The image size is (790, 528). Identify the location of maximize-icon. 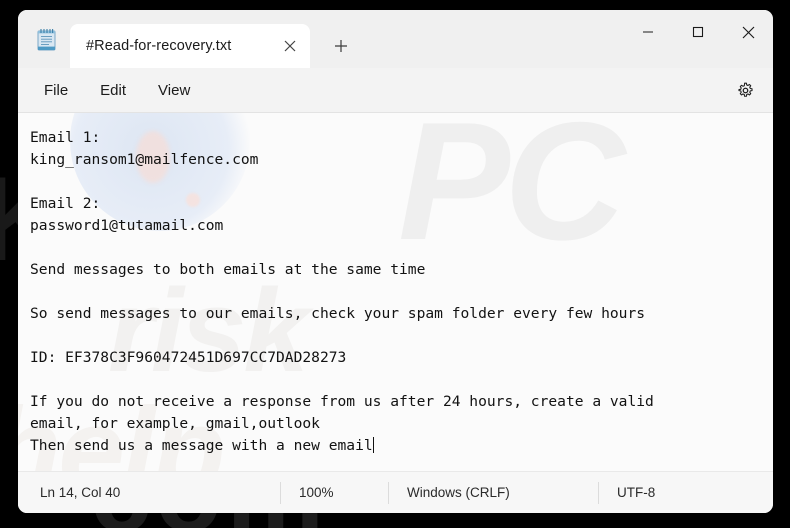
(698, 32).